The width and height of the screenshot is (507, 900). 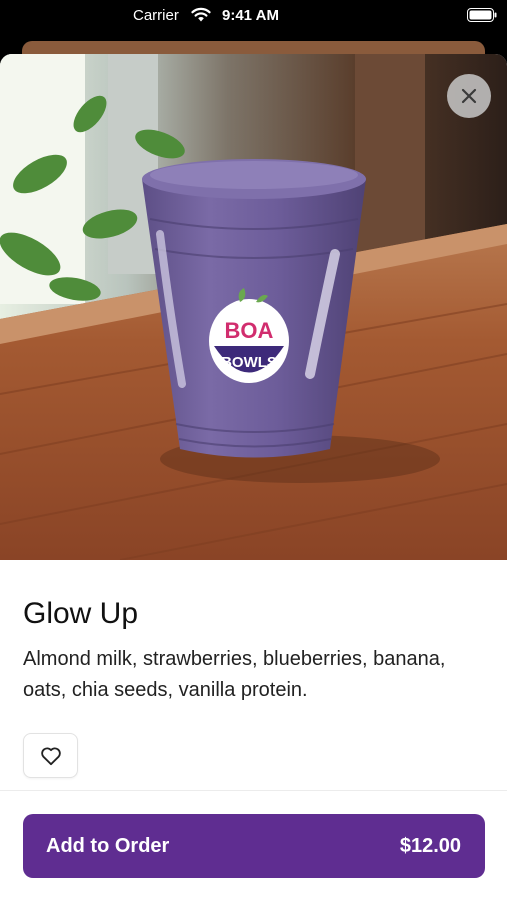 I want to click on add-to-order-label: Add to Order, so click(x=108, y=846).